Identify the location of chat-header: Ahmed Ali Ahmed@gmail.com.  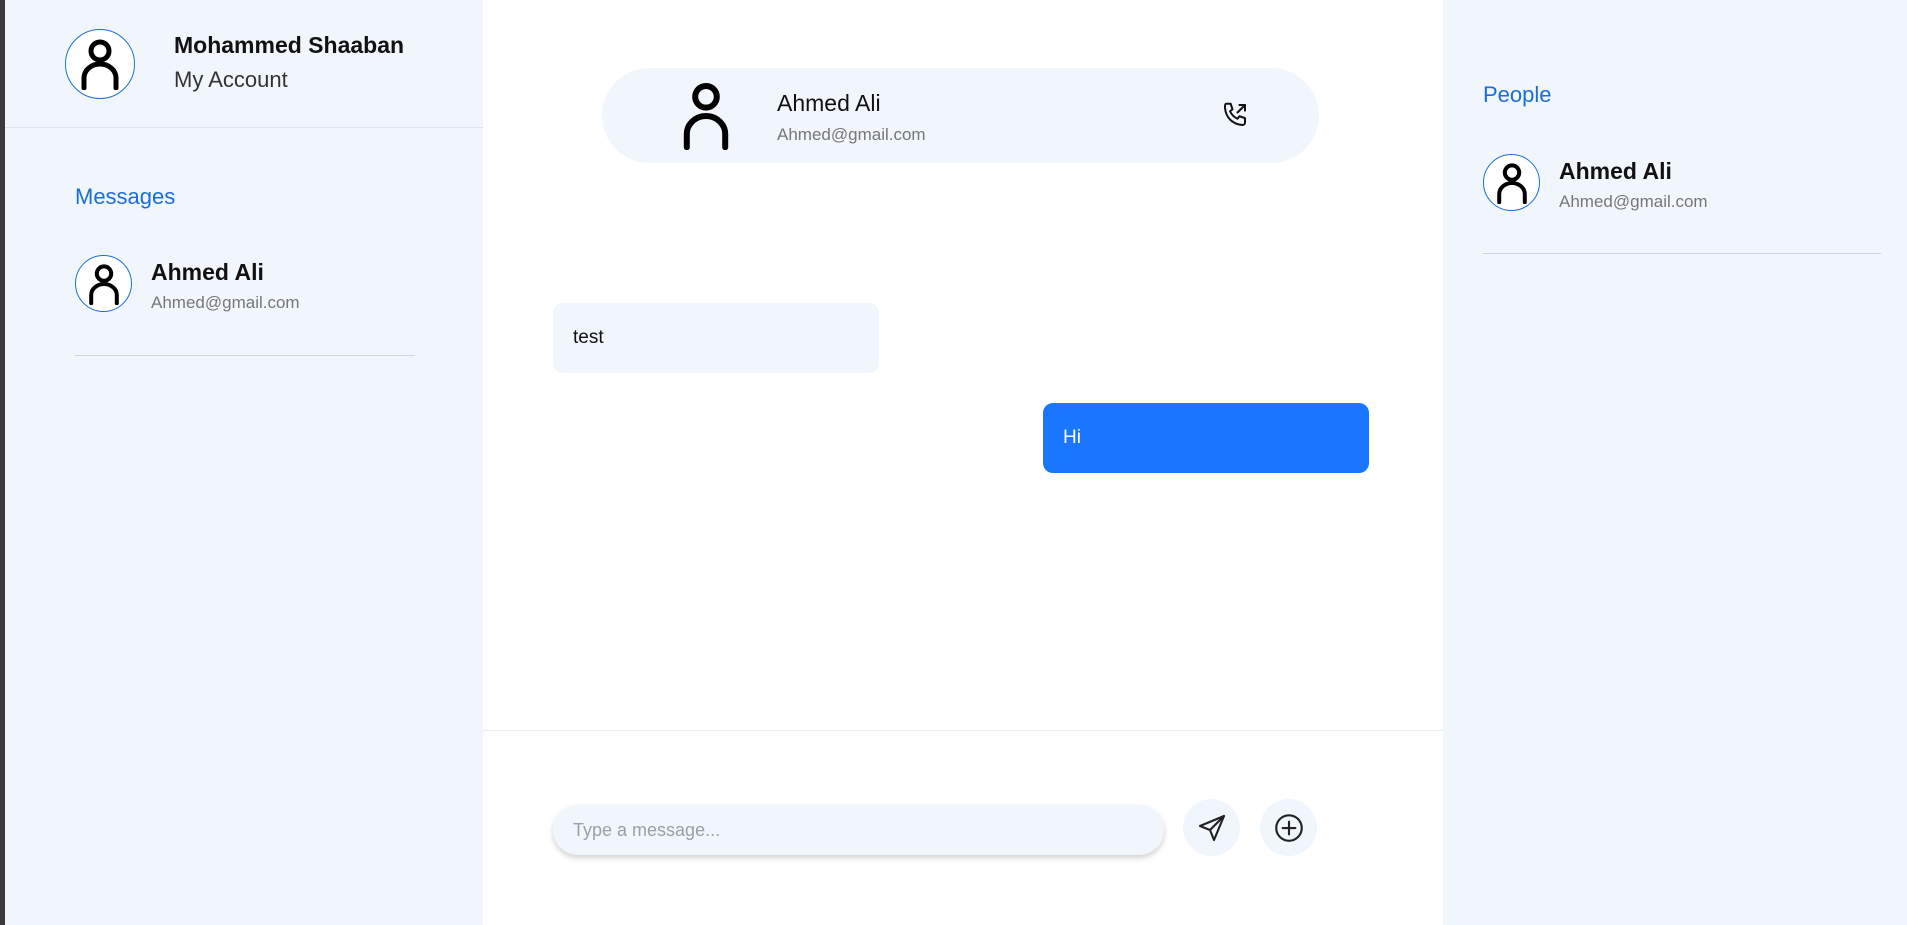
(960, 115).